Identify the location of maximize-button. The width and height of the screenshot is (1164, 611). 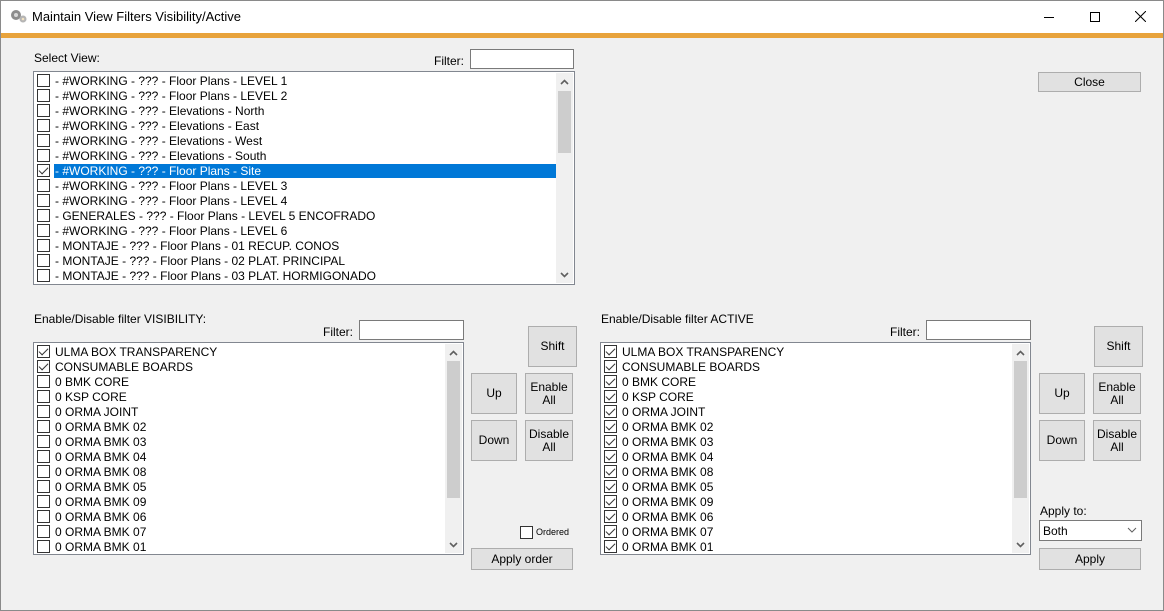
(1095, 16).